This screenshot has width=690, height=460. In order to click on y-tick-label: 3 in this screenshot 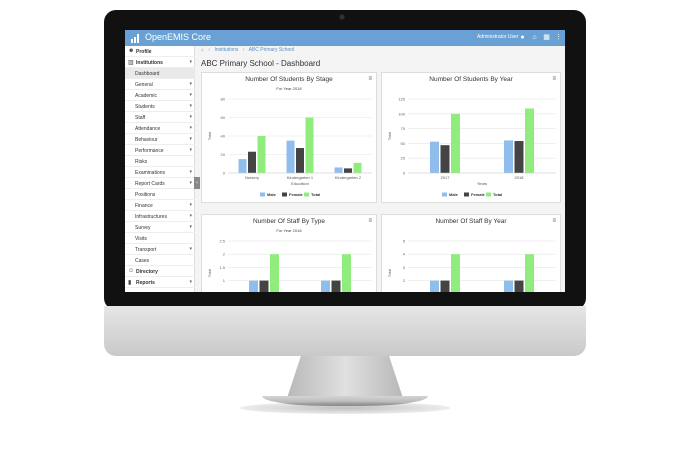, I will do `click(404, 267)`.